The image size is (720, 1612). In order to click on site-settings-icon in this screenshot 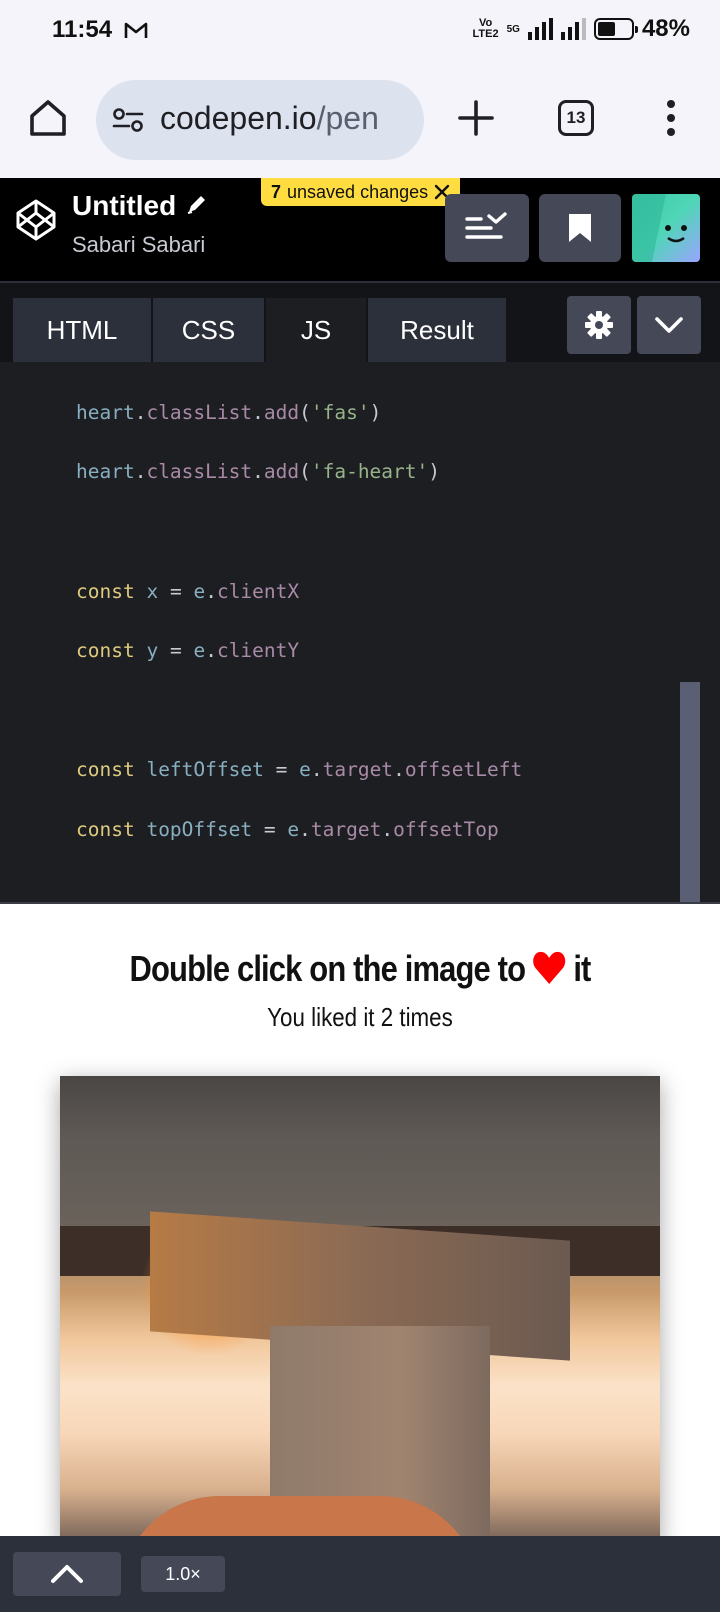, I will do `click(128, 122)`.